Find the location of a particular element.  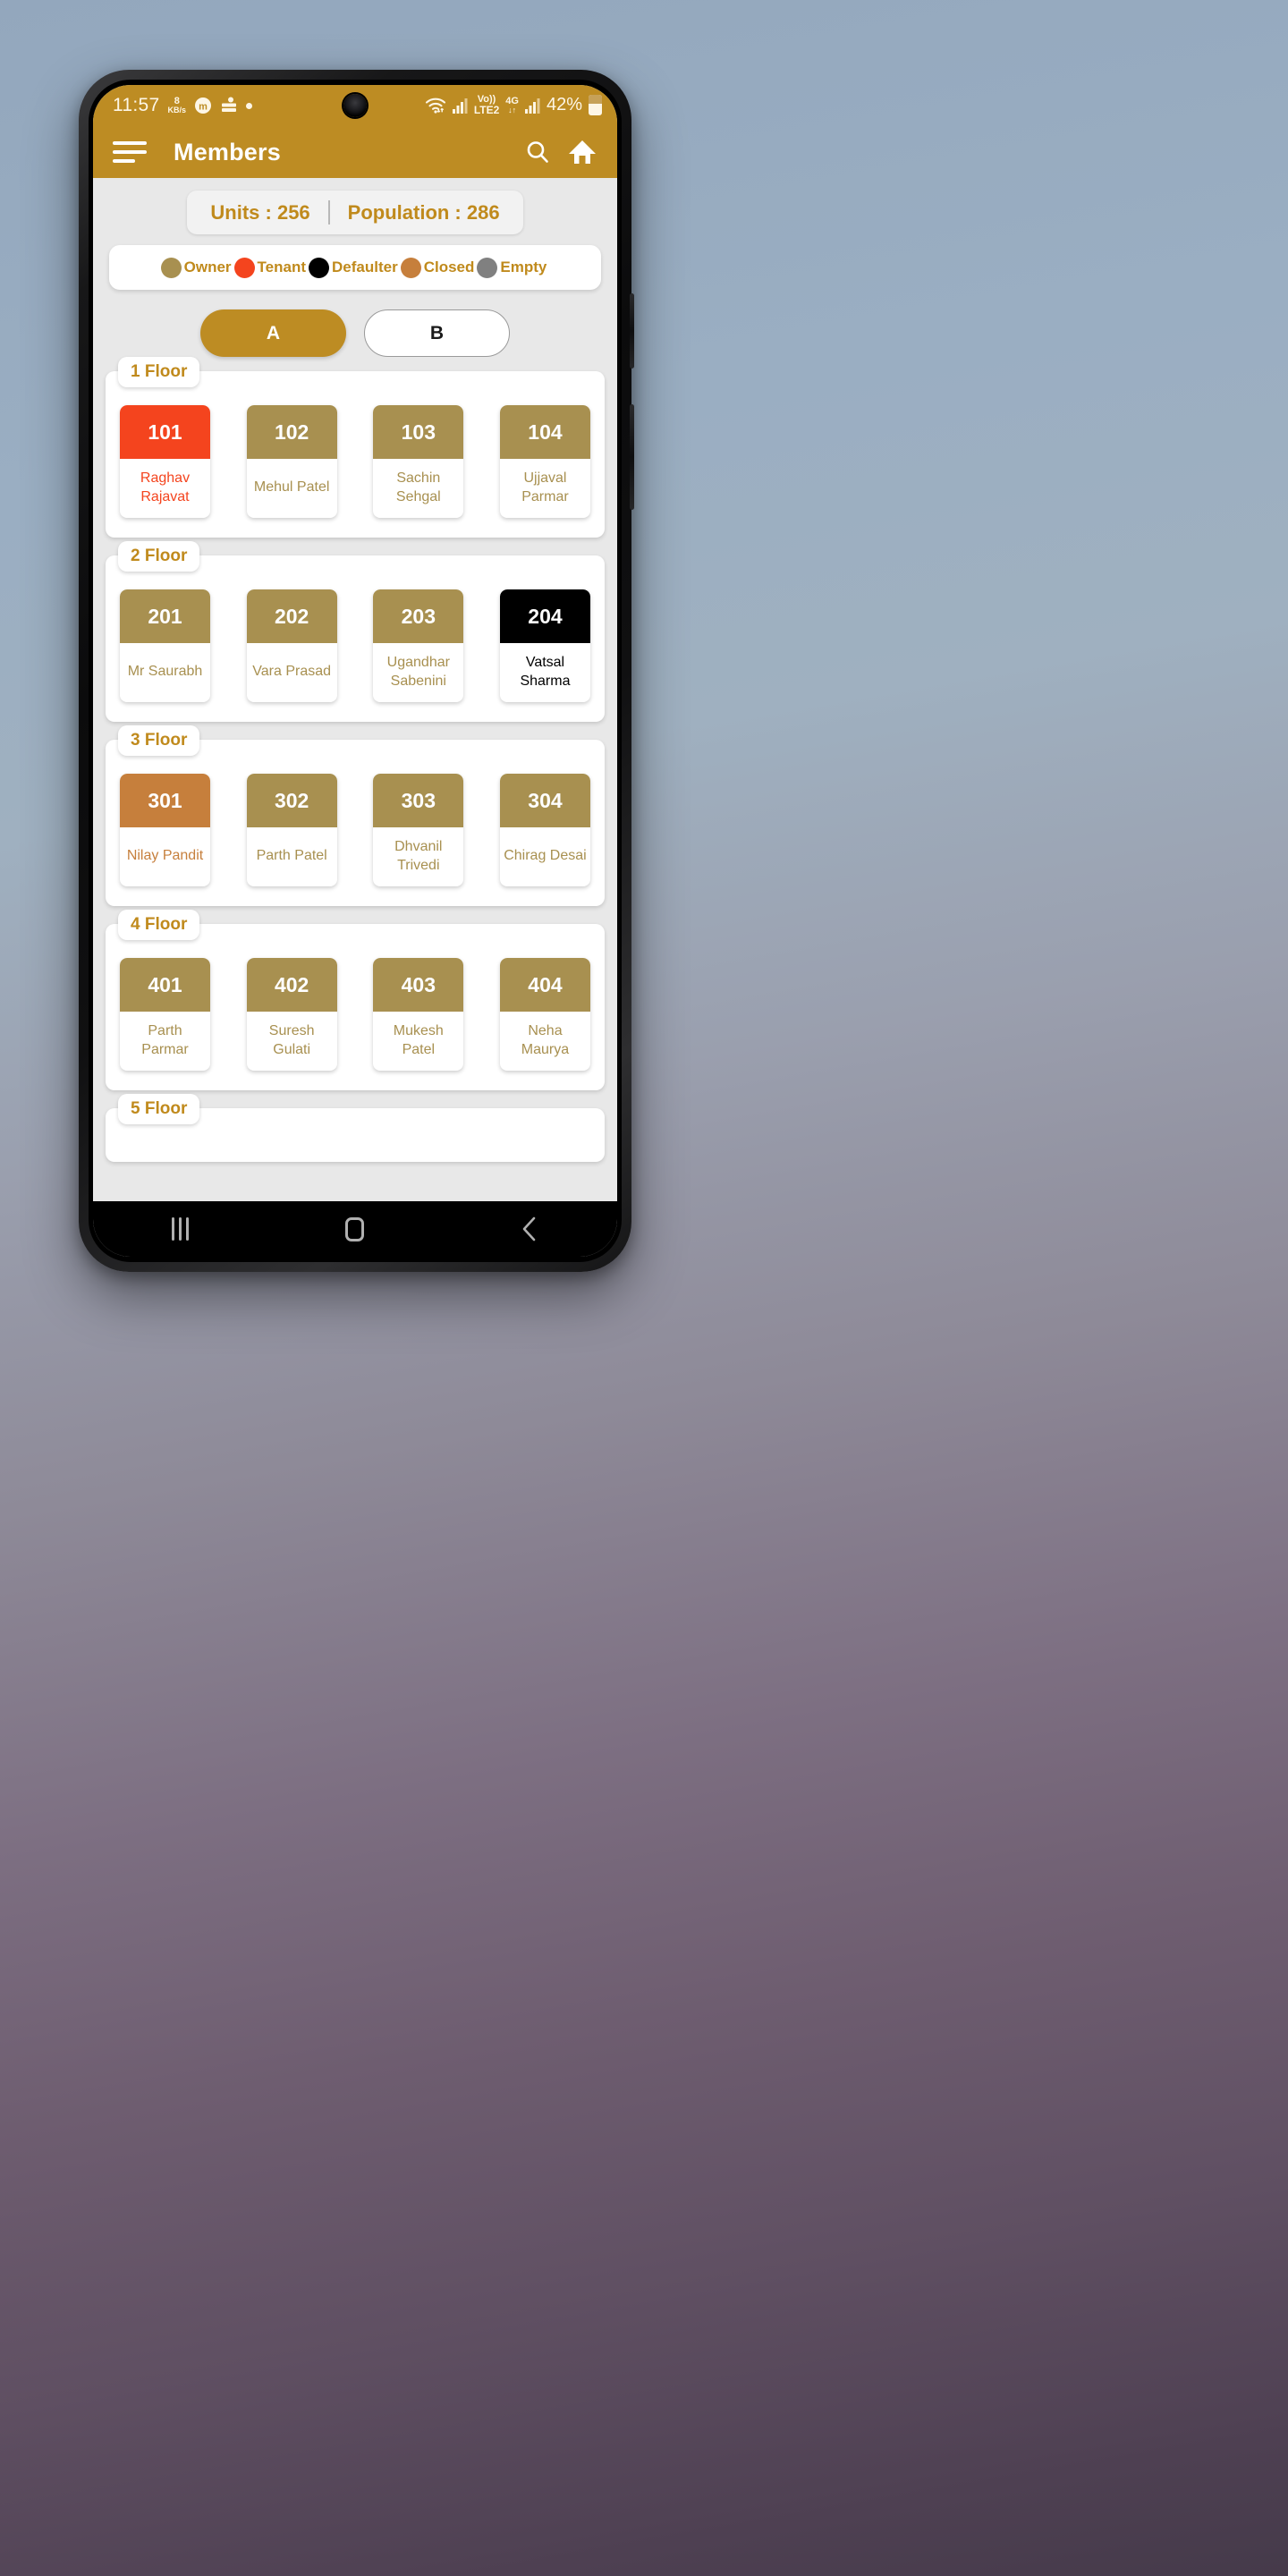

legend-item-owner: Owner is located at coordinates (197, 267).